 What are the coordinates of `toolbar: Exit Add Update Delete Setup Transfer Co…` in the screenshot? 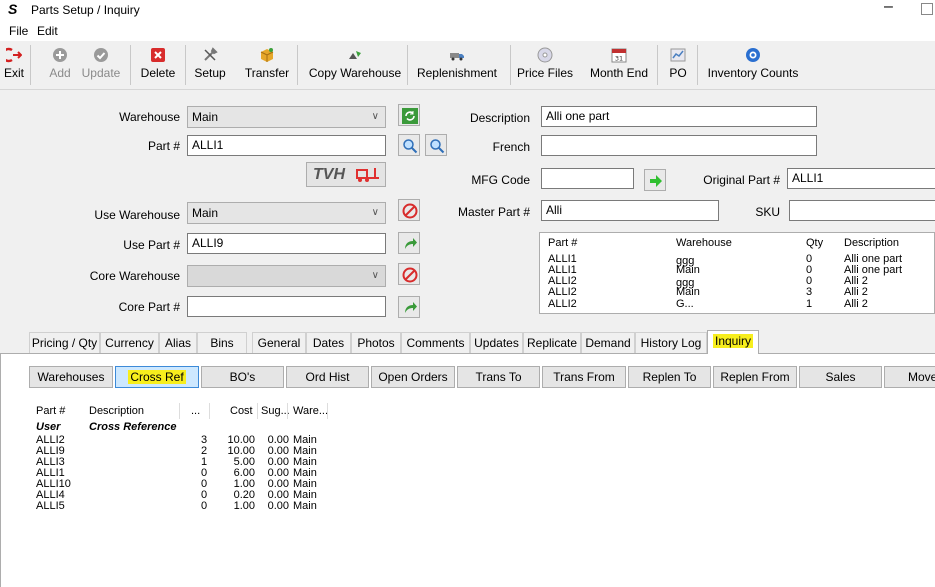 It's located at (467, 65).